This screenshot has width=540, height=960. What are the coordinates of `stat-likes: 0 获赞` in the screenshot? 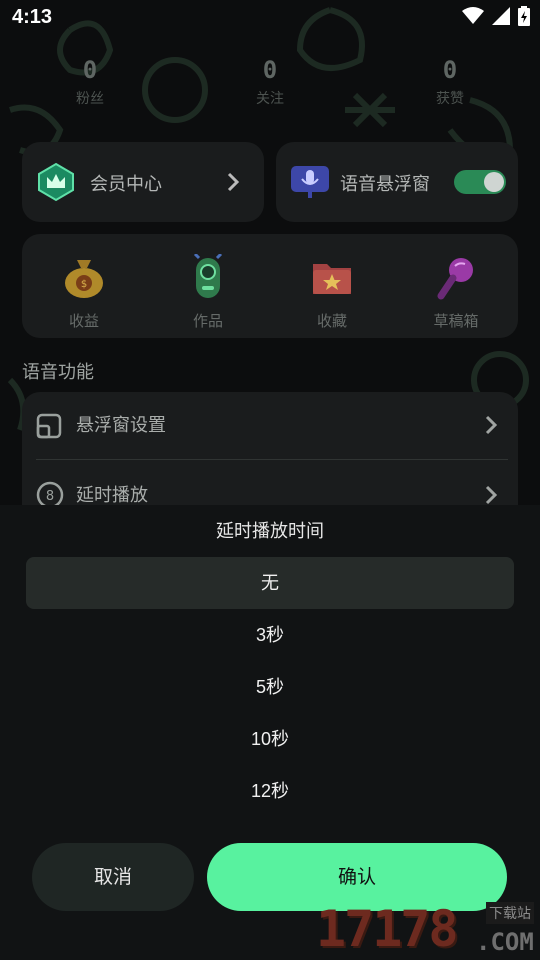 It's located at (450, 82).